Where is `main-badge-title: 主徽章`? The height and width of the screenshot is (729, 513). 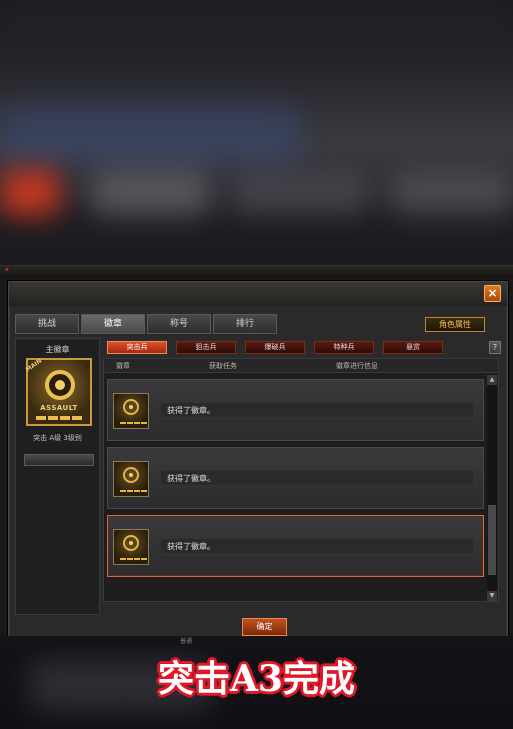 main-badge-title: 主徽章 is located at coordinates (57, 349).